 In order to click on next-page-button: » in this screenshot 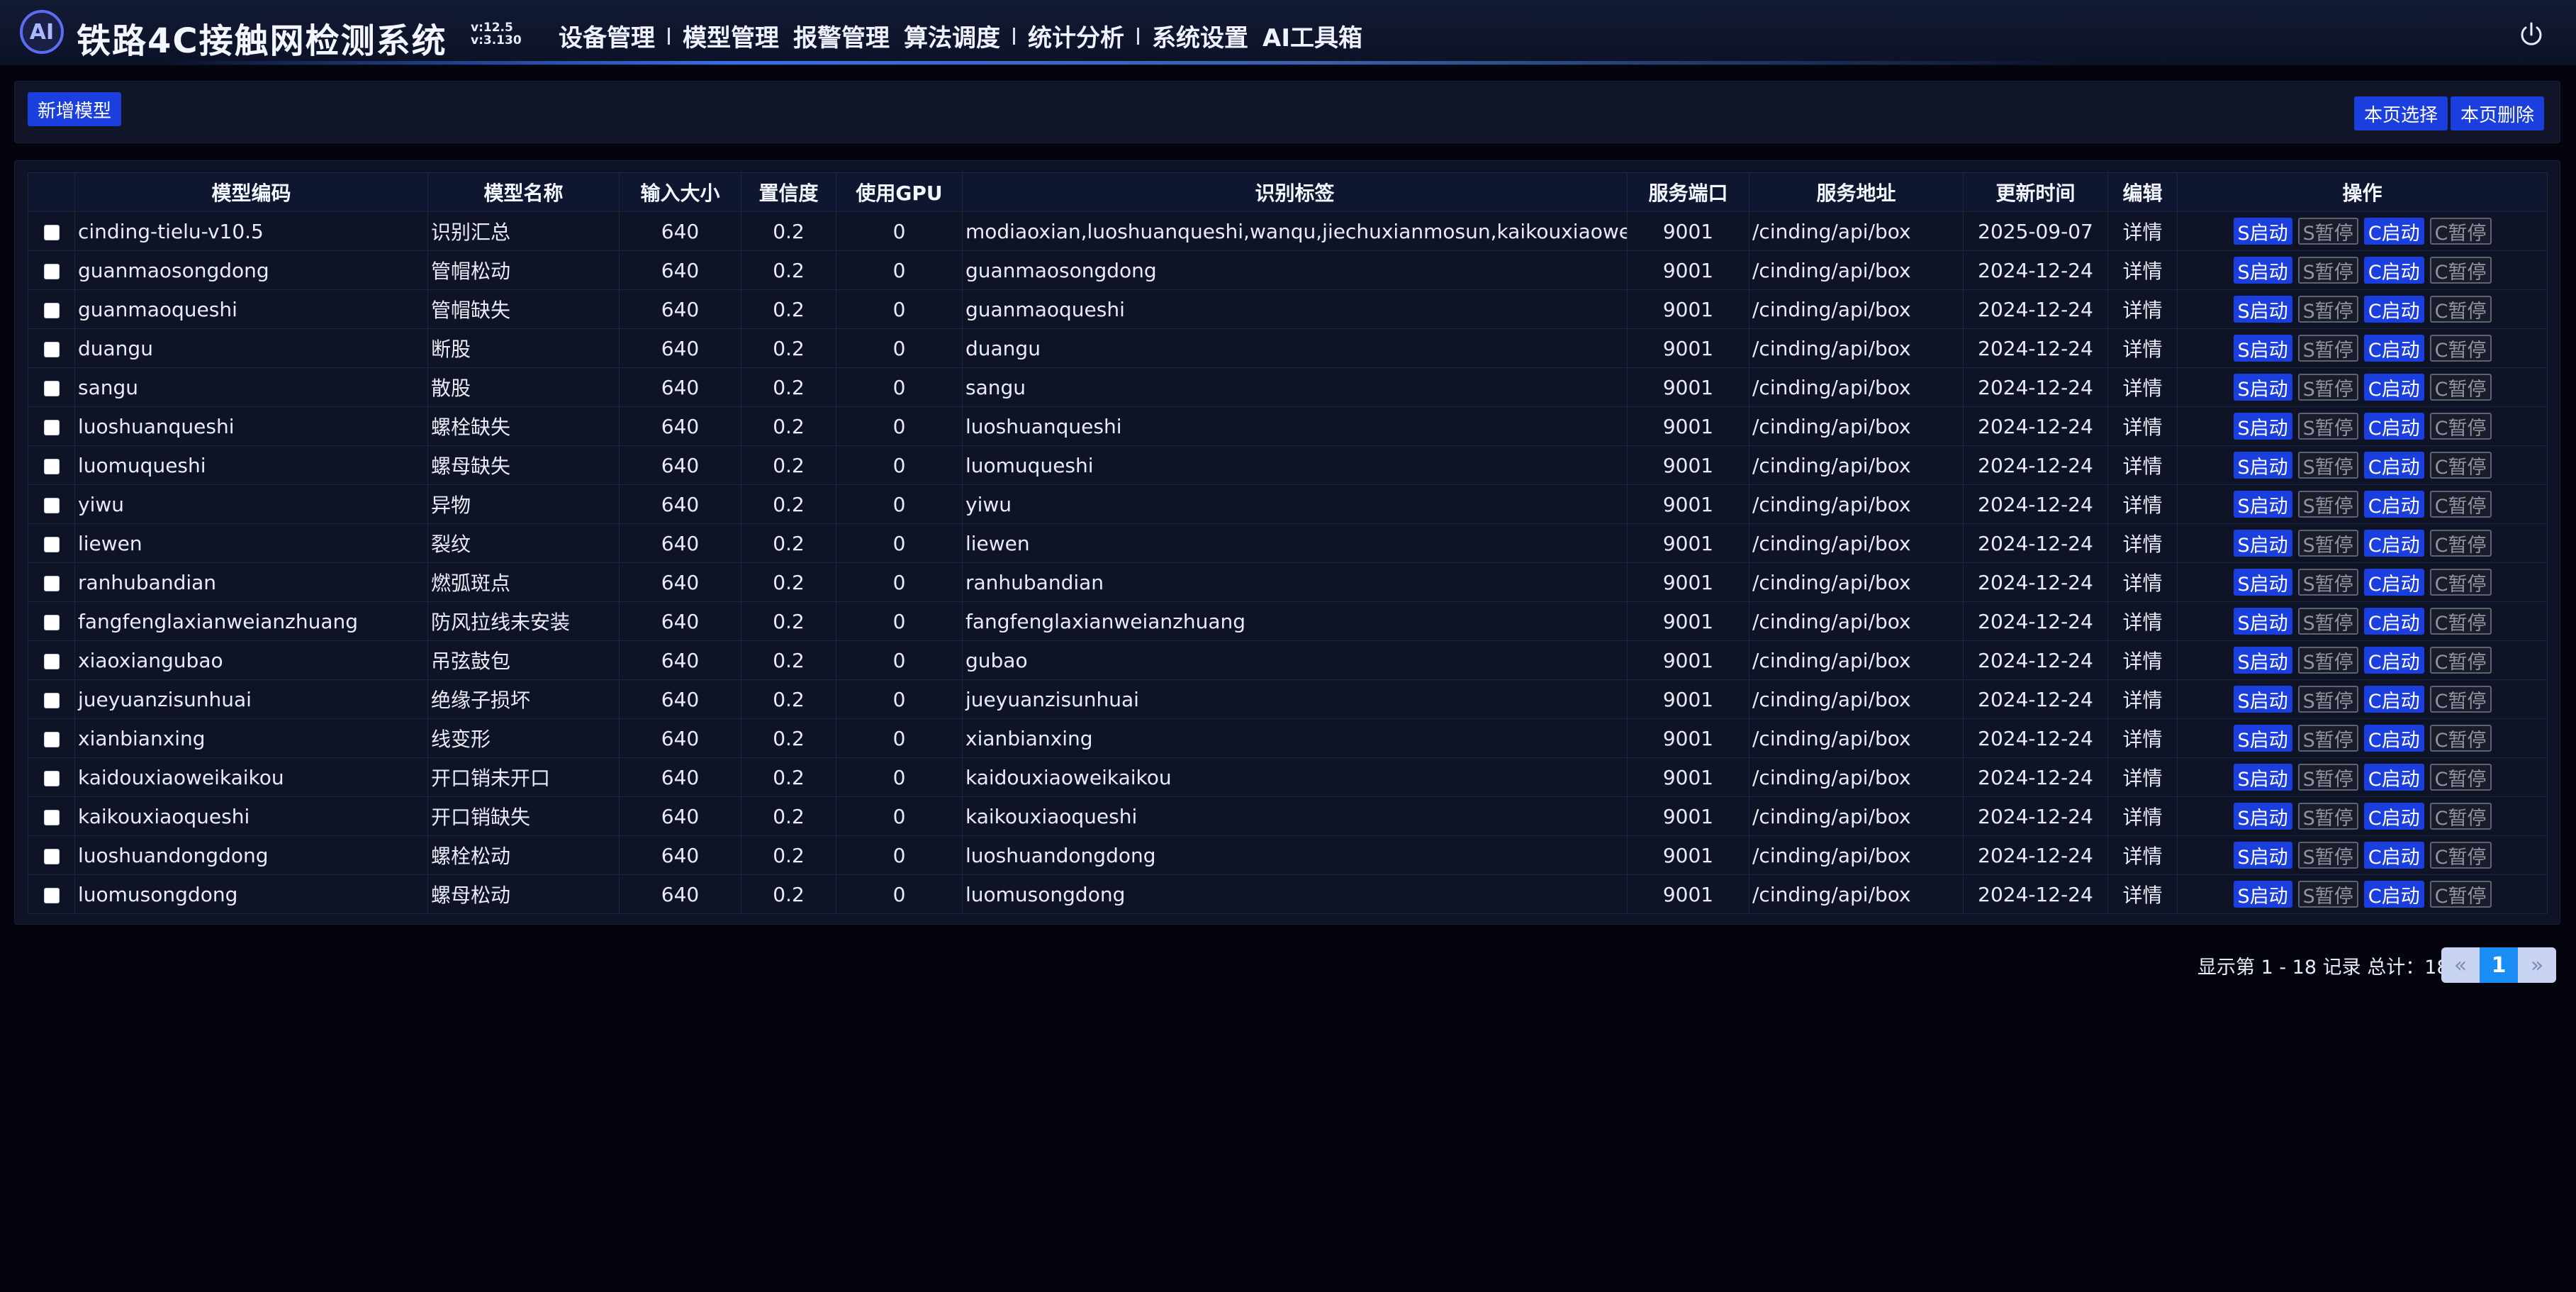, I will do `click(2537, 965)`.